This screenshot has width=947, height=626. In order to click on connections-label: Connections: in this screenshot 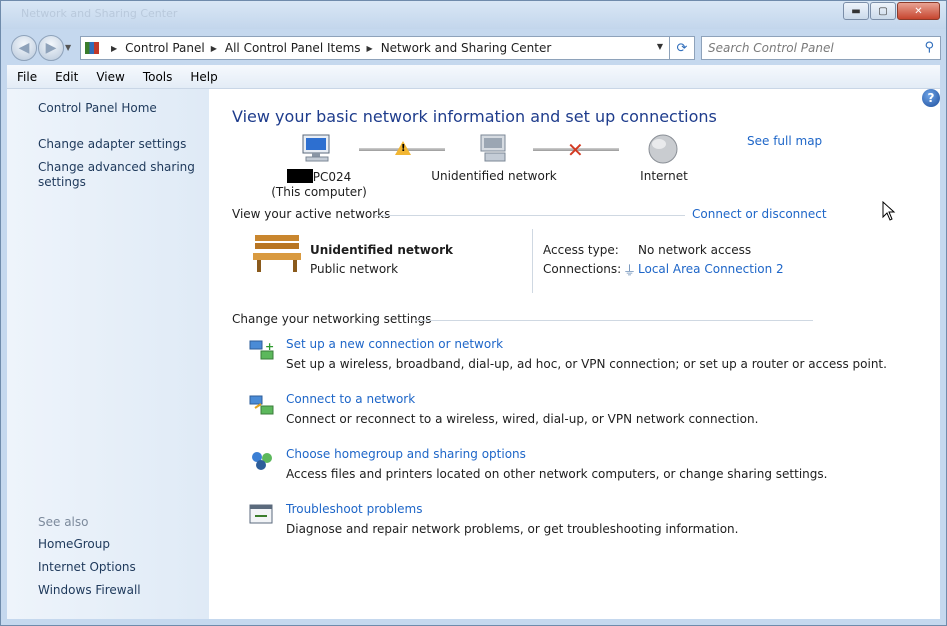, I will do `click(582, 269)`.